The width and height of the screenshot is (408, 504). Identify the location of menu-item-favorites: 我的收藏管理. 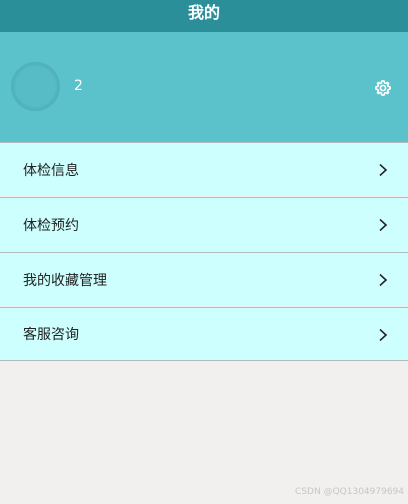
(204, 279).